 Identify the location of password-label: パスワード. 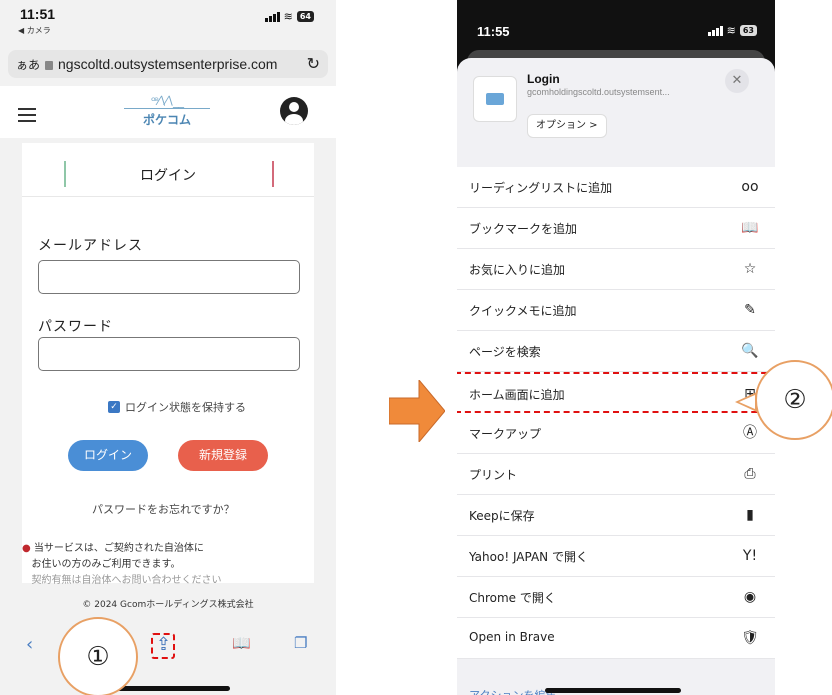
(75, 327).